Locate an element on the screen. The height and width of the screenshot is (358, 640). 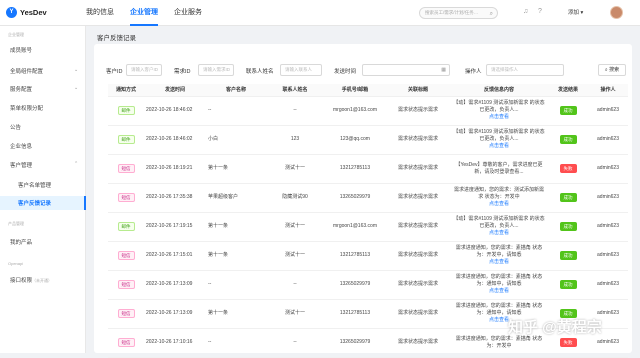
sidebar-item-api-permission: 接口权限（未开通） is located at coordinates (31, 280).